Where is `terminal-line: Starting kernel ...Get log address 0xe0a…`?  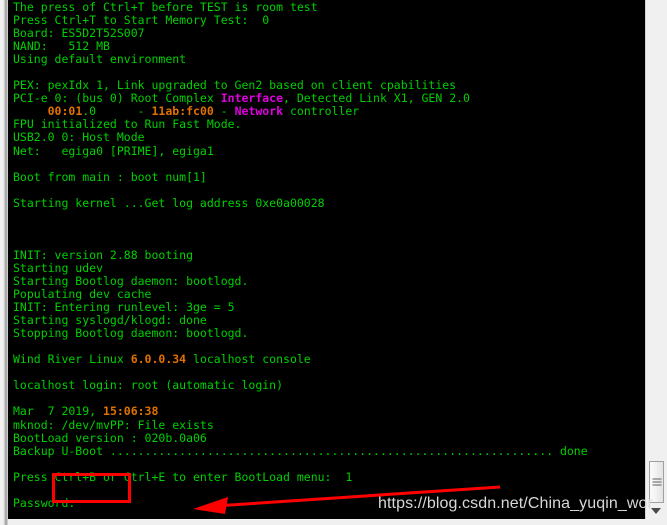 terminal-line: Starting kernel ...Get log address 0xe0a… is located at coordinates (169, 202).